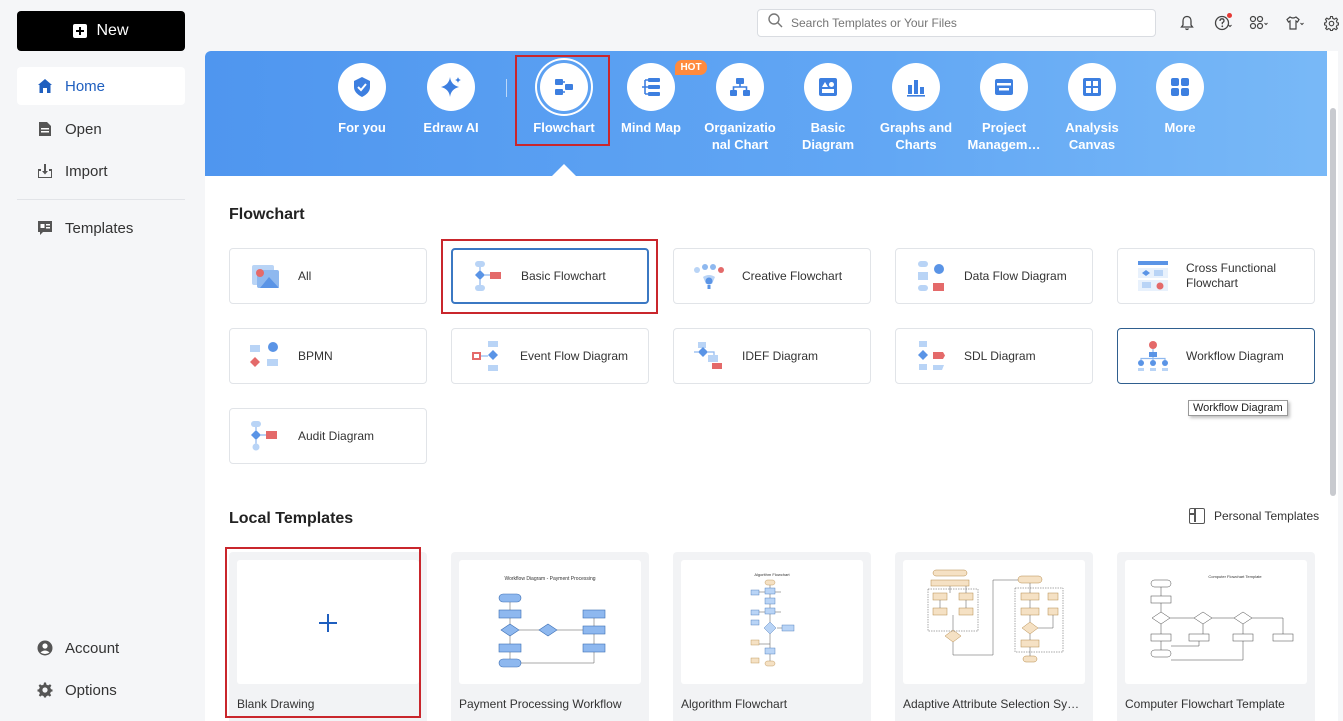  I want to click on category-label: Organizatio nal Chart, so click(740, 136).